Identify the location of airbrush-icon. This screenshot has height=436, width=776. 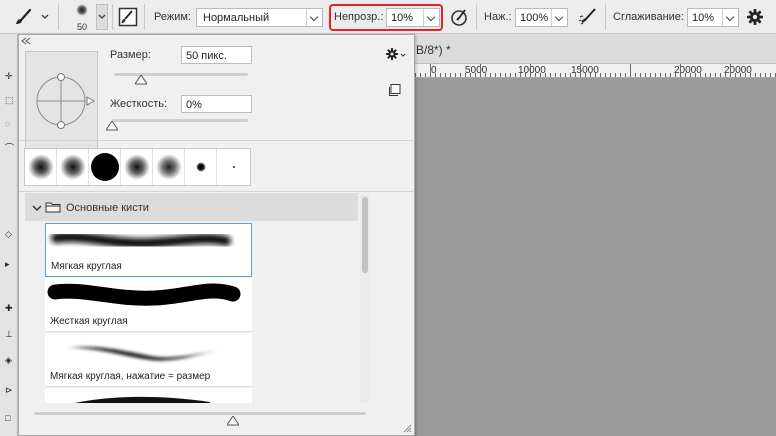
(588, 17).